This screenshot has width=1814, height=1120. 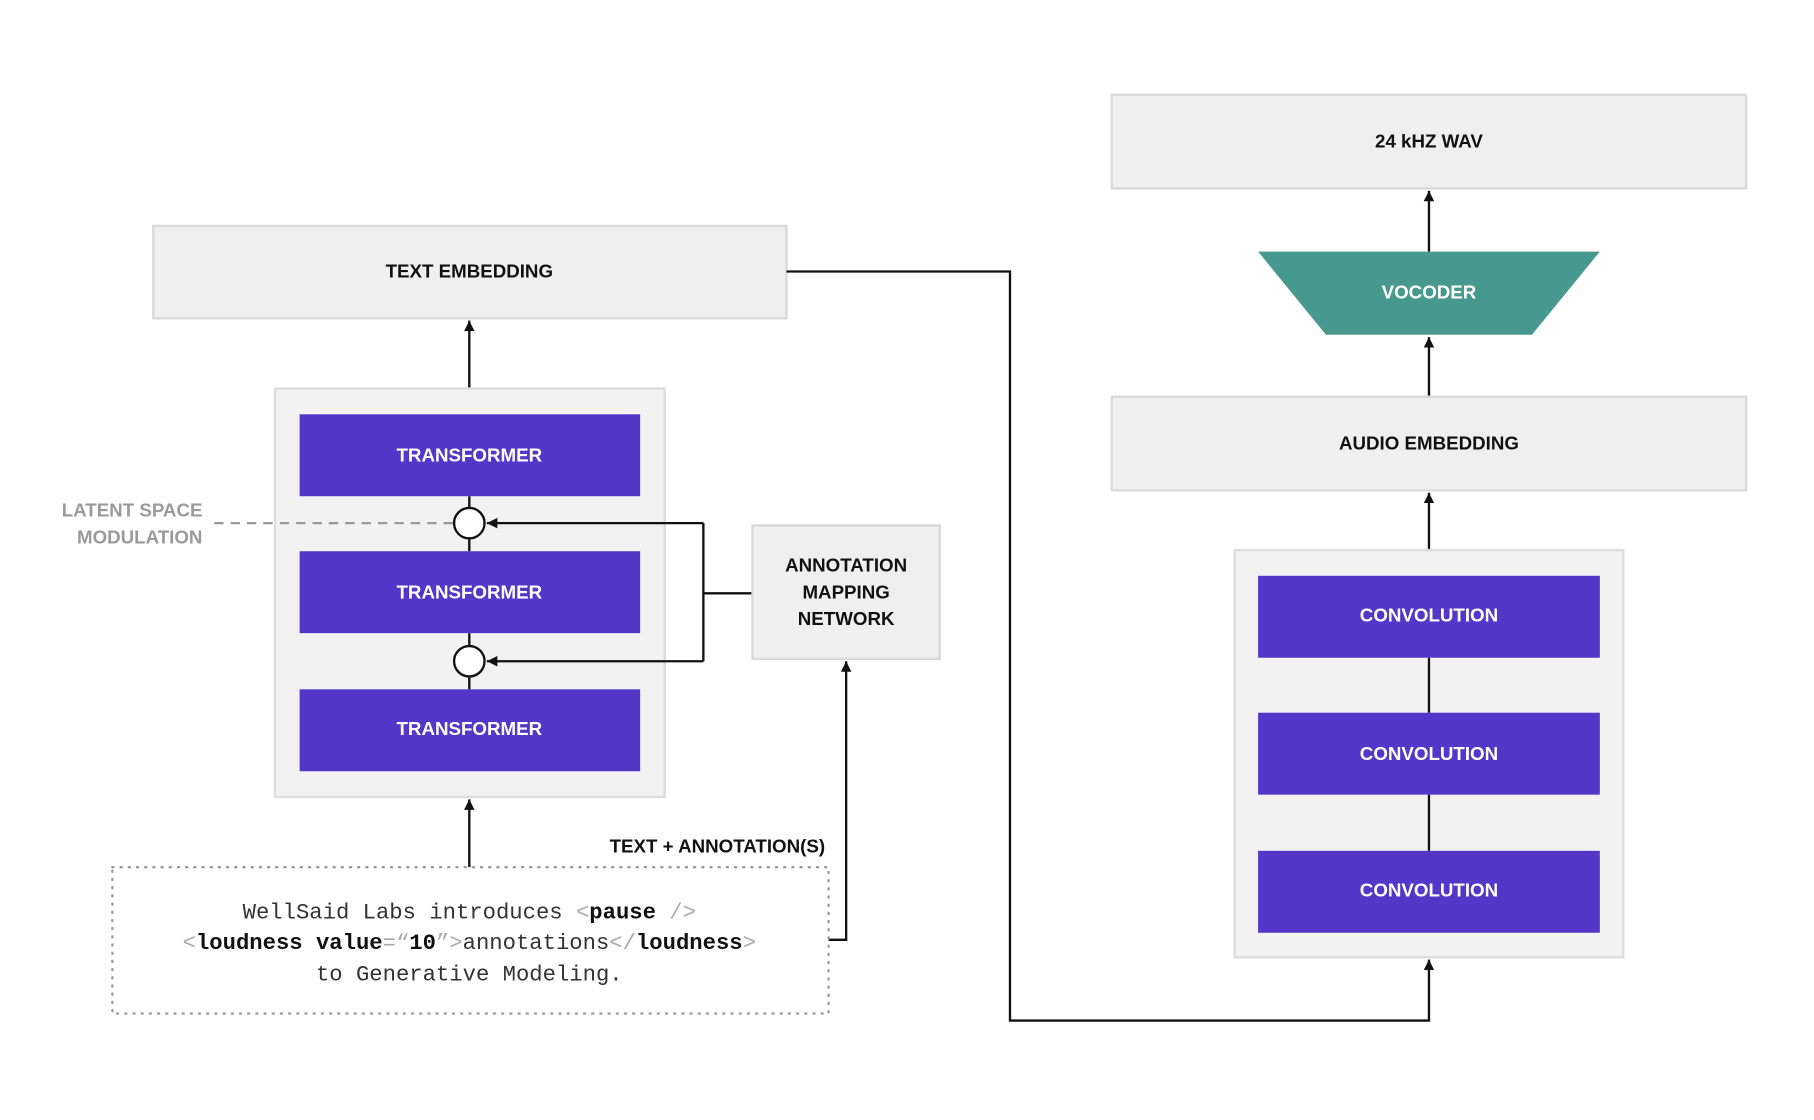 I want to click on input-text-line1: WellSaid Labs introduces <pause />, so click(x=469, y=913).